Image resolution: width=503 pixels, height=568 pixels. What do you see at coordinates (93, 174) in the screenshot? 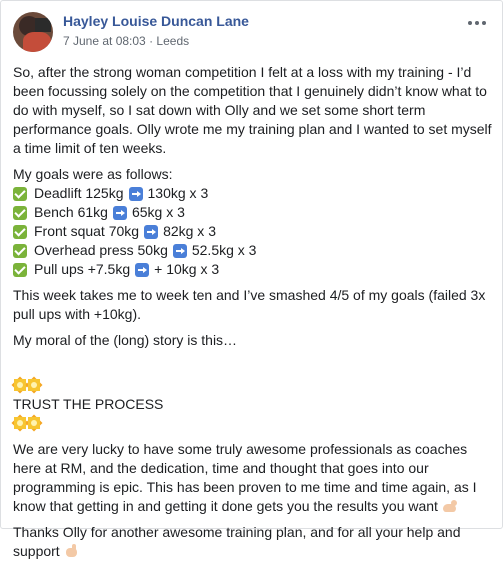
I see `goals-heading: My goals were as follows:` at bounding box center [93, 174].